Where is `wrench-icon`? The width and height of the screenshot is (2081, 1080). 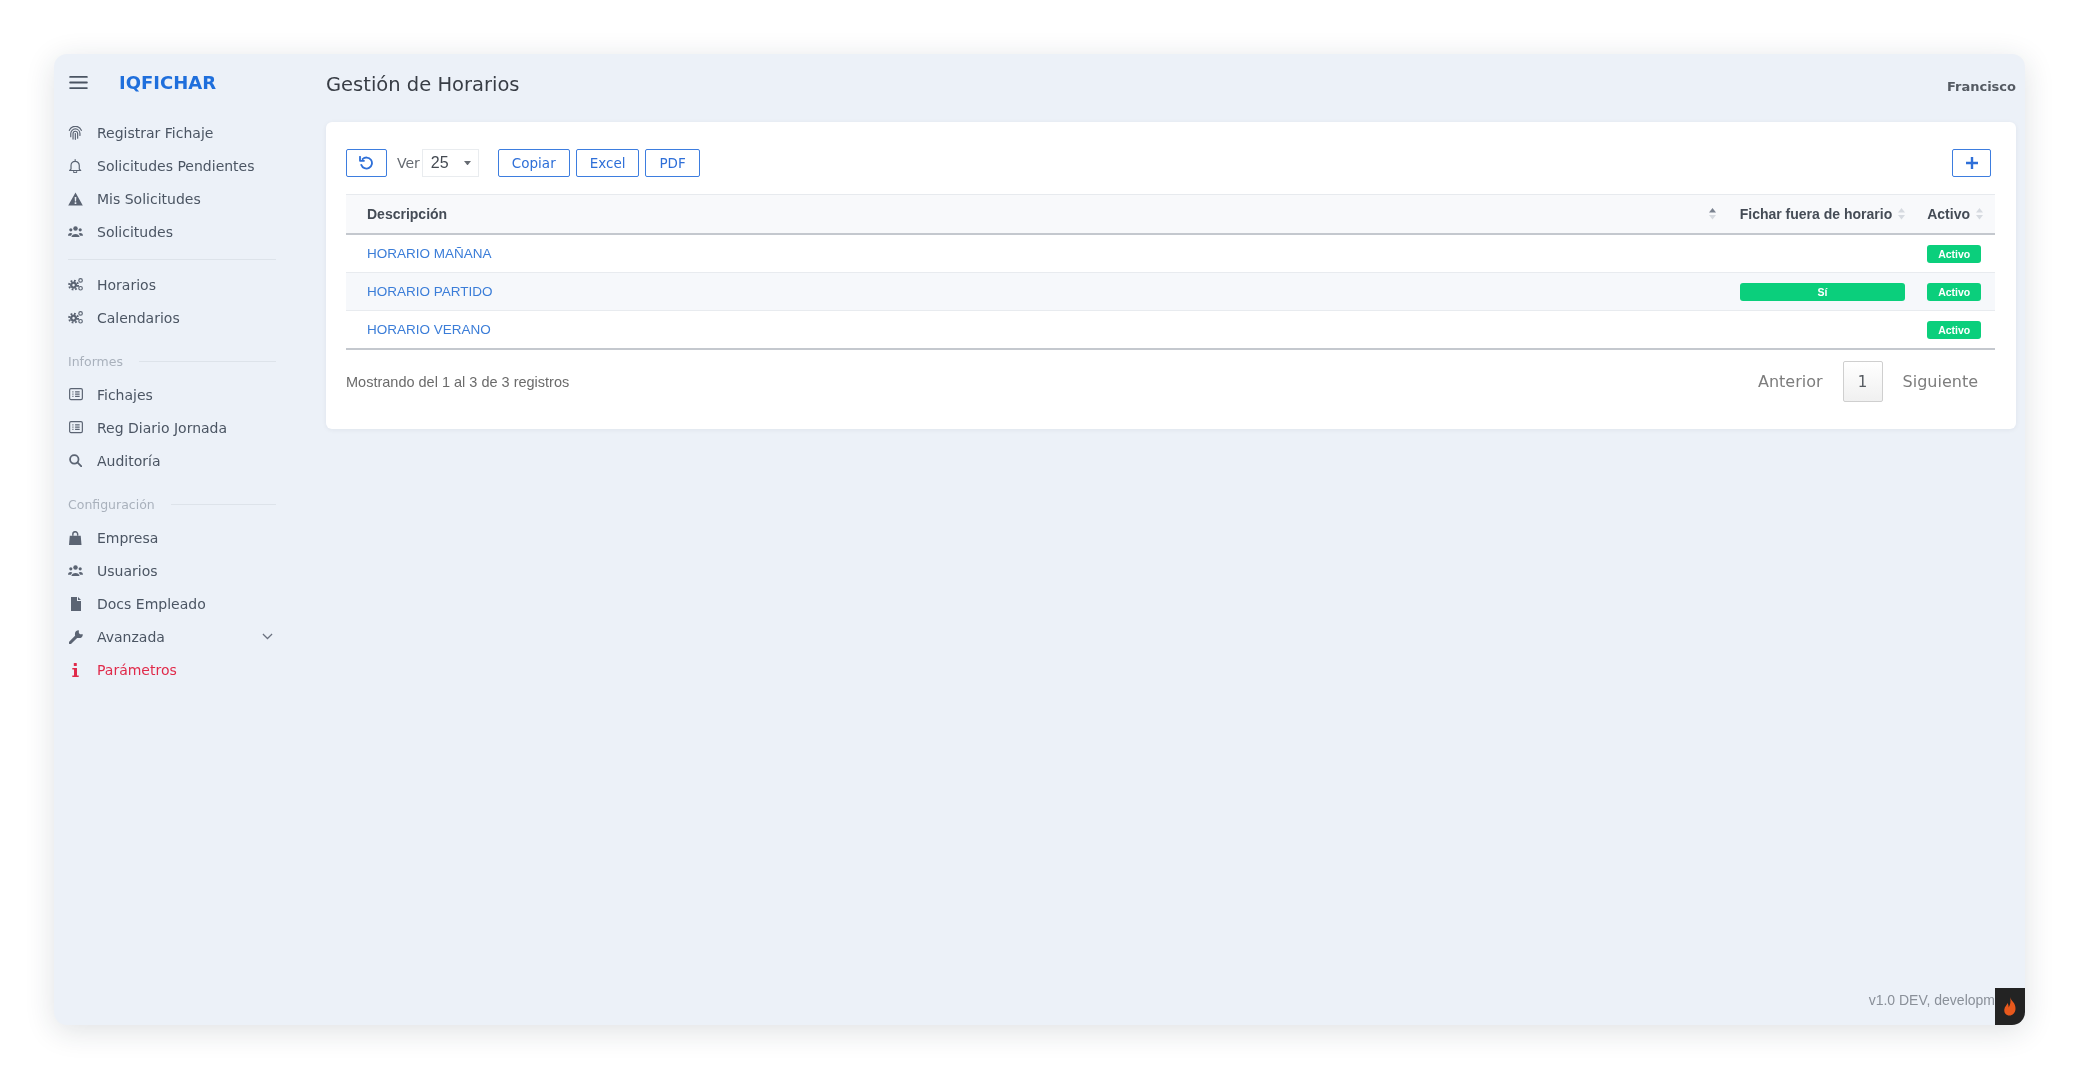
wrench-icon is located at coordinates (75, 636).